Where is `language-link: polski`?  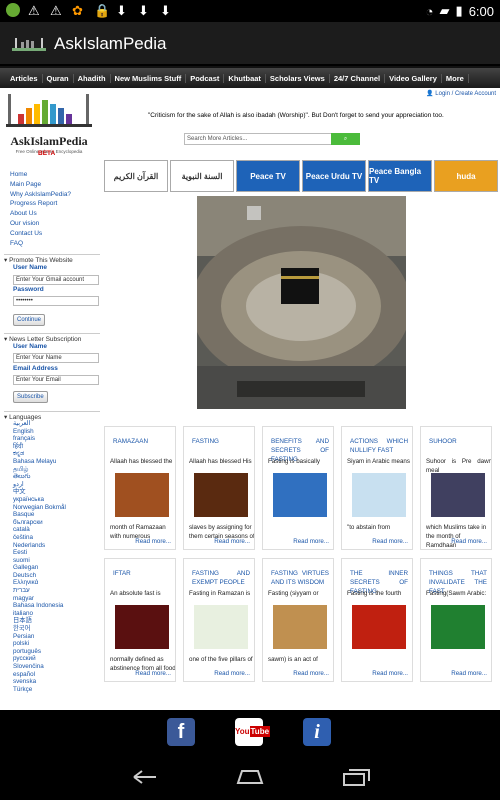
language-link: polski is located at coordinates (39, 644).